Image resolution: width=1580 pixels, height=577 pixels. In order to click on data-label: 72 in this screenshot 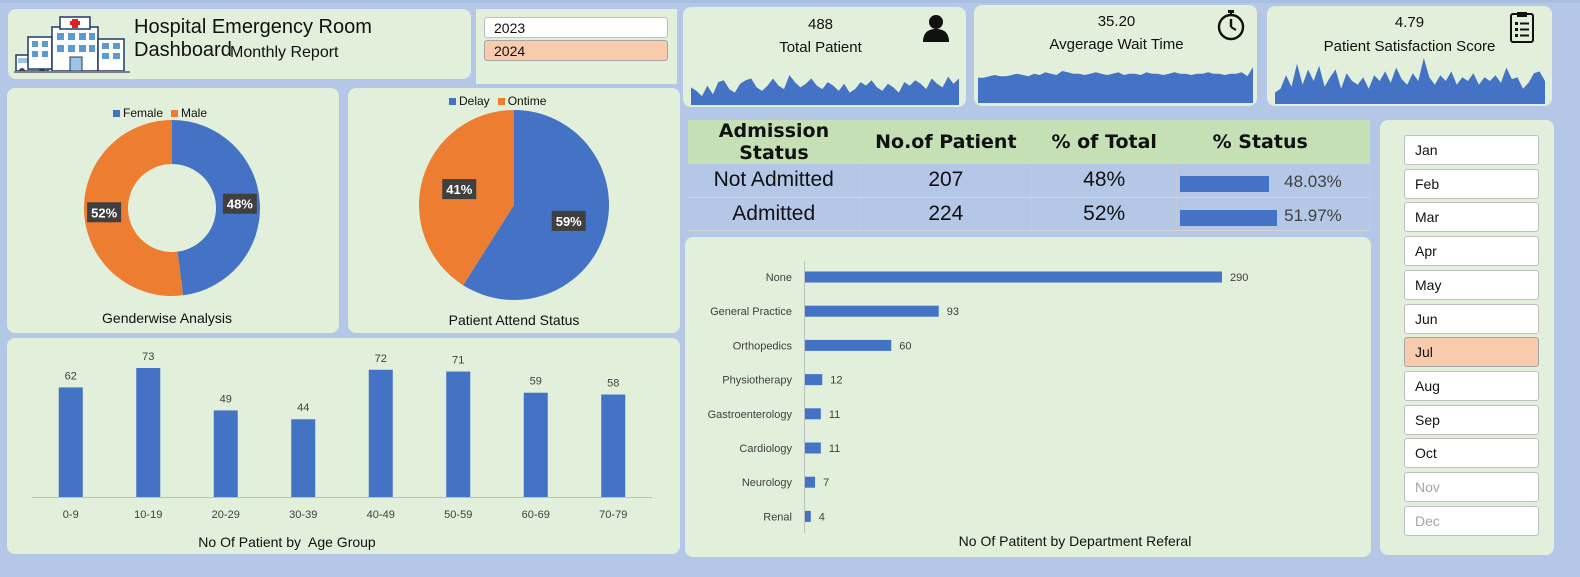, I will do `click(381, 359)`.